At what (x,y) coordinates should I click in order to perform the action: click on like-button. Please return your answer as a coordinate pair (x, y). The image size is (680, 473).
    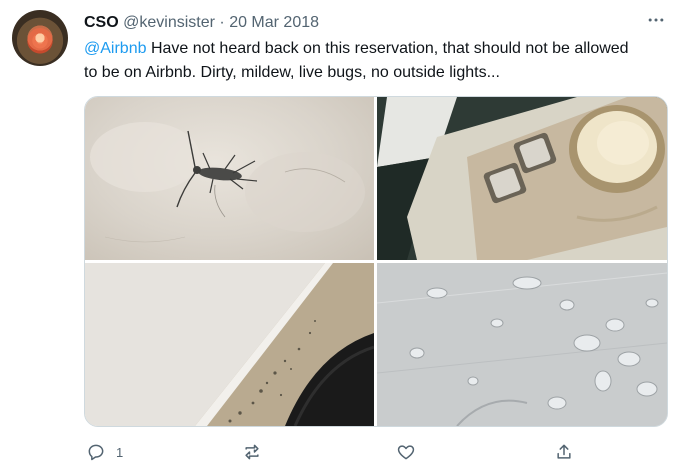
    Looking at the image, I should click on (406, 452).